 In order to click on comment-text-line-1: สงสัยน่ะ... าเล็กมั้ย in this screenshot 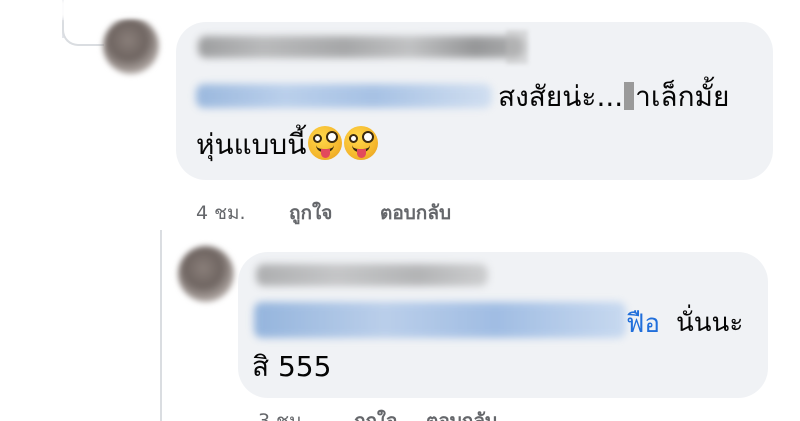, I will do `click(613, 97)`.